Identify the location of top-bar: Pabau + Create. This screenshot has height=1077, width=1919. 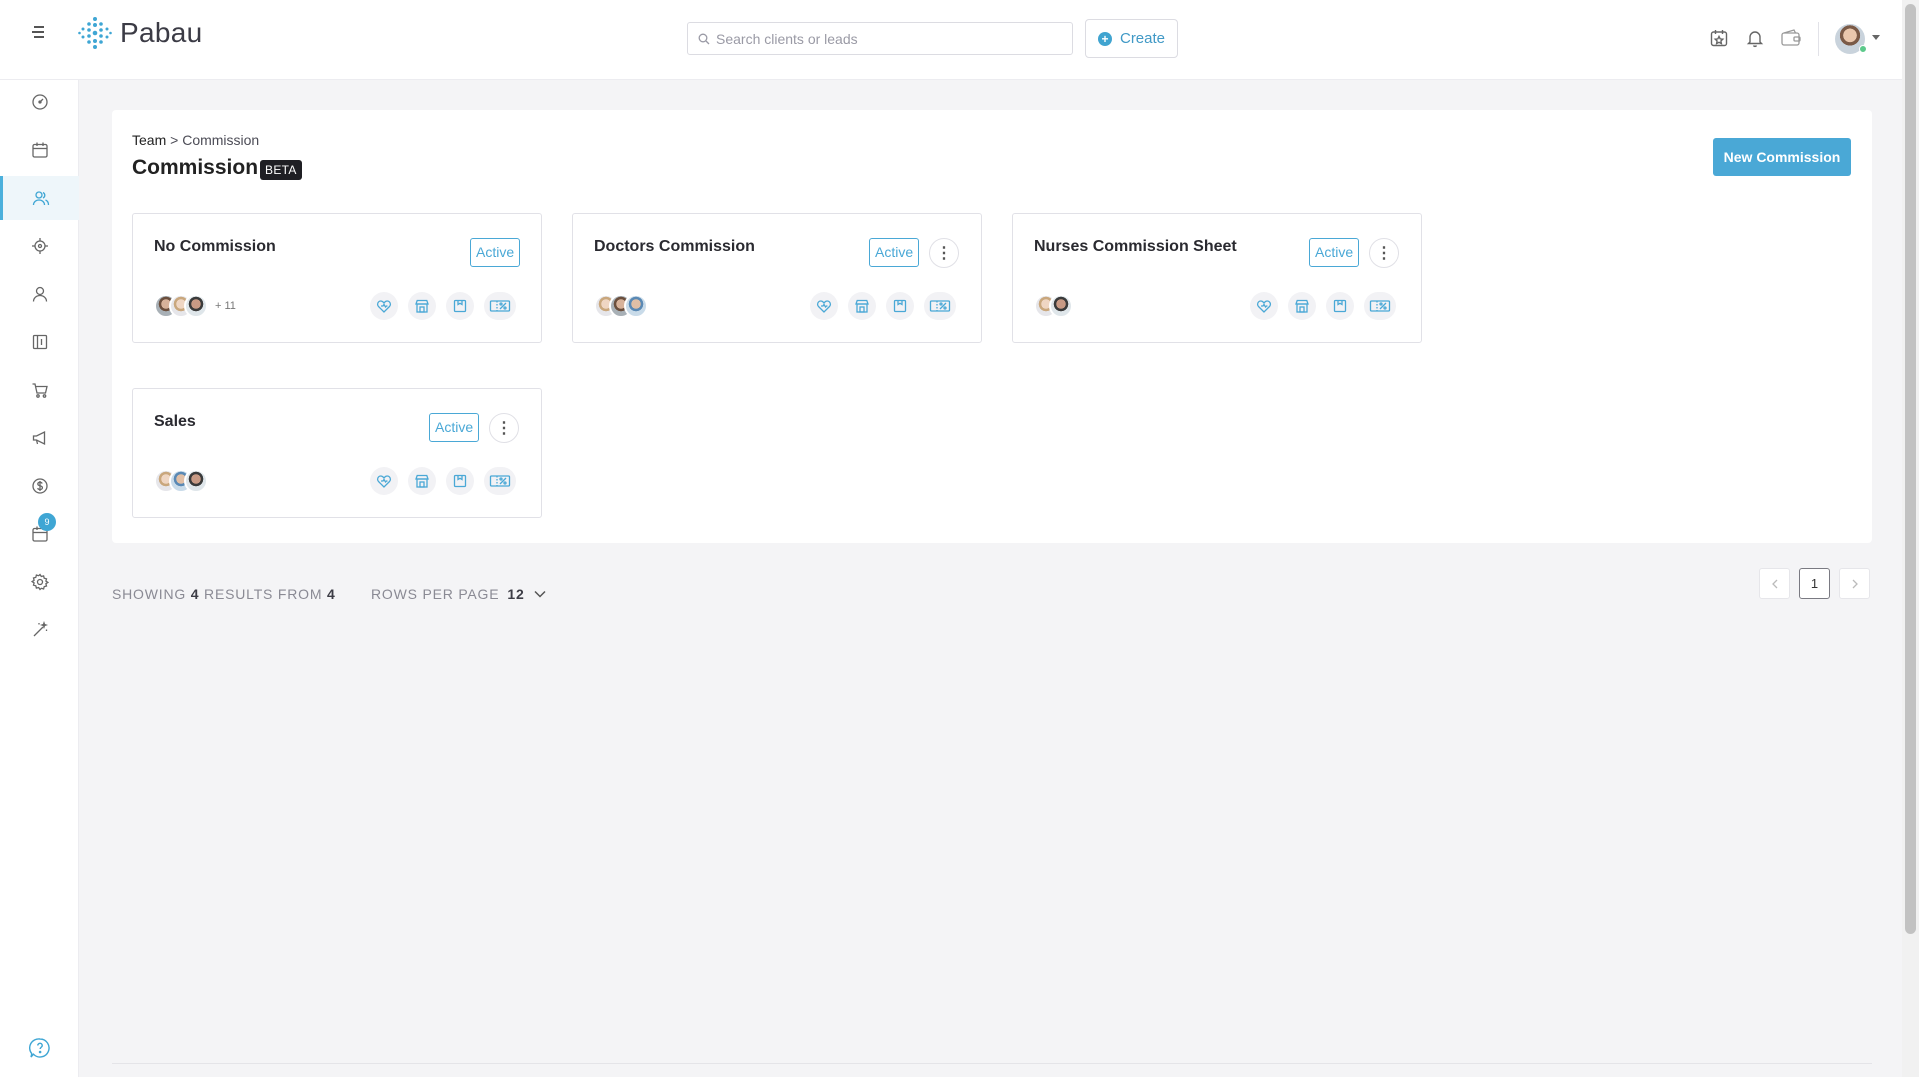
(951, 40).